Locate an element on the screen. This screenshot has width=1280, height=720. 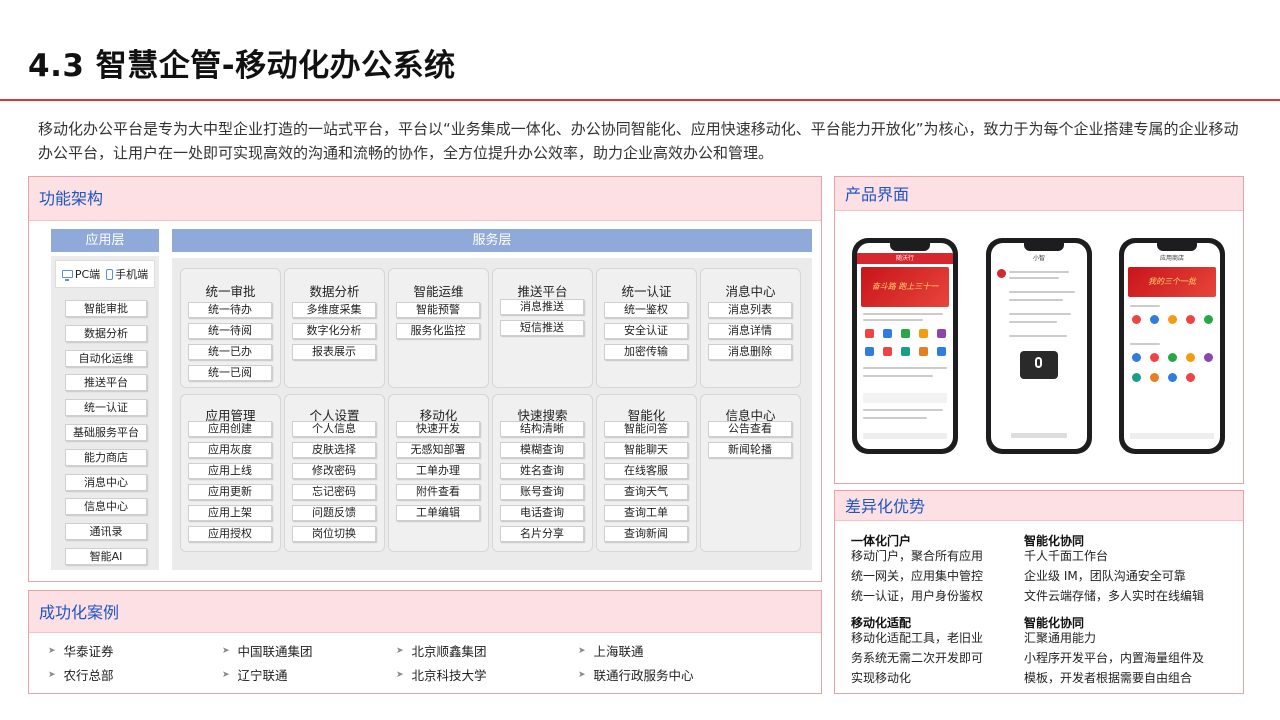
service-item: 查询天气 is located at coordinates (646, 492).